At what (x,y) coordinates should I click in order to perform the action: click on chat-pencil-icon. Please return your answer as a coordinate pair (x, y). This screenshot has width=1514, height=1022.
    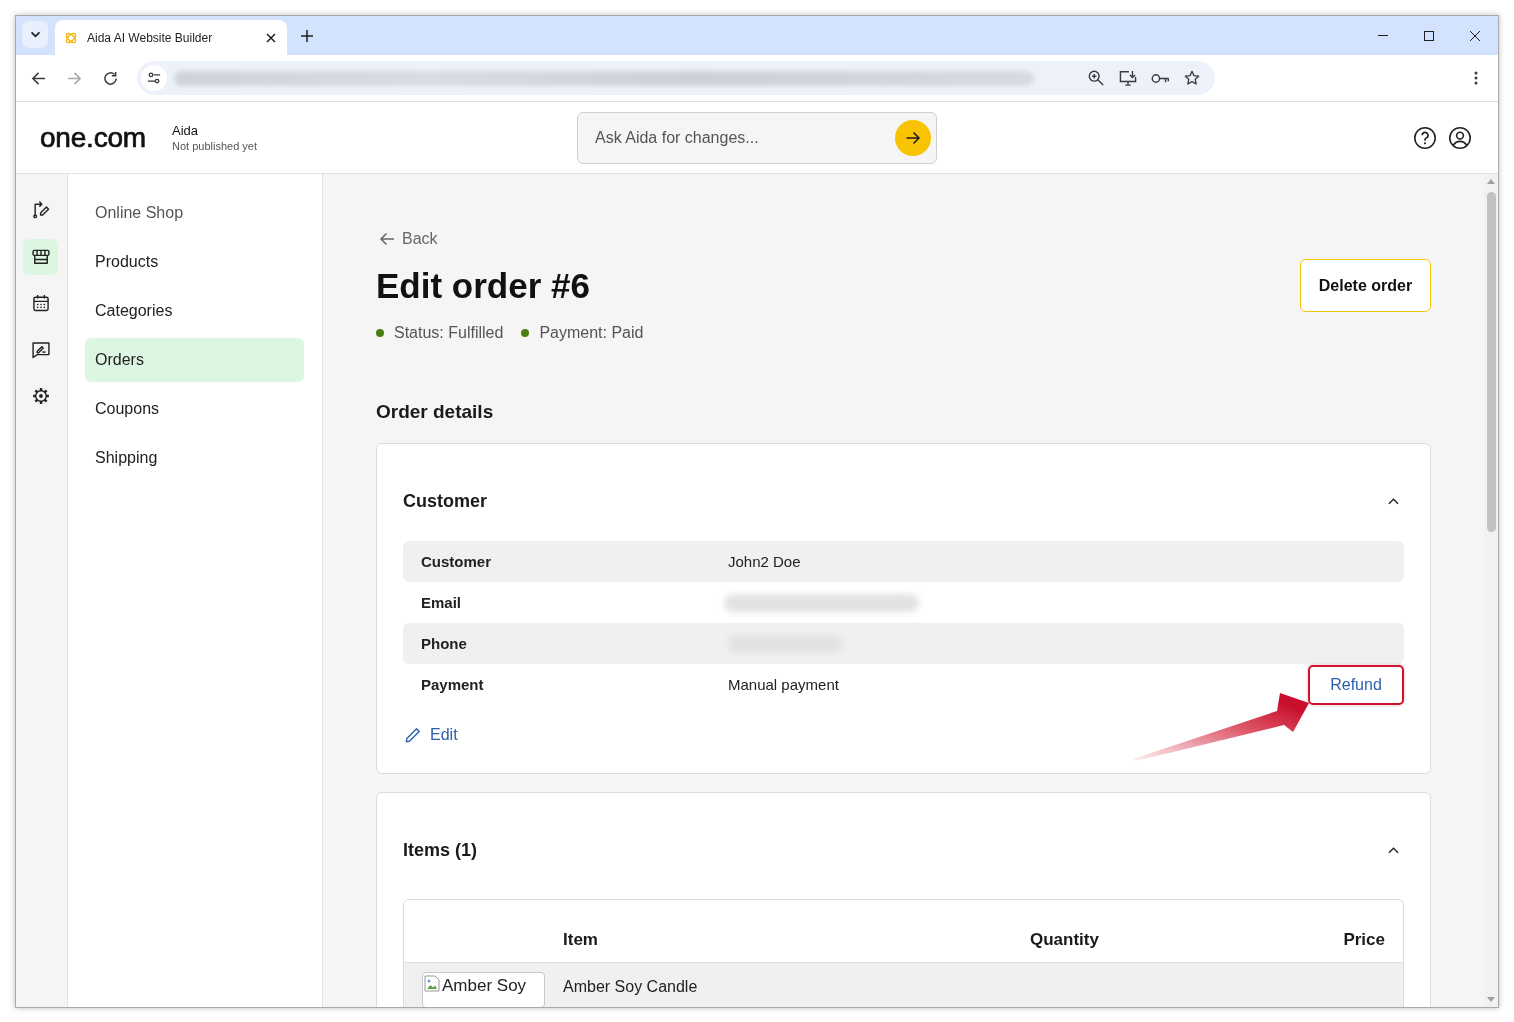
    Looking at the image, I should click on (40, 349).